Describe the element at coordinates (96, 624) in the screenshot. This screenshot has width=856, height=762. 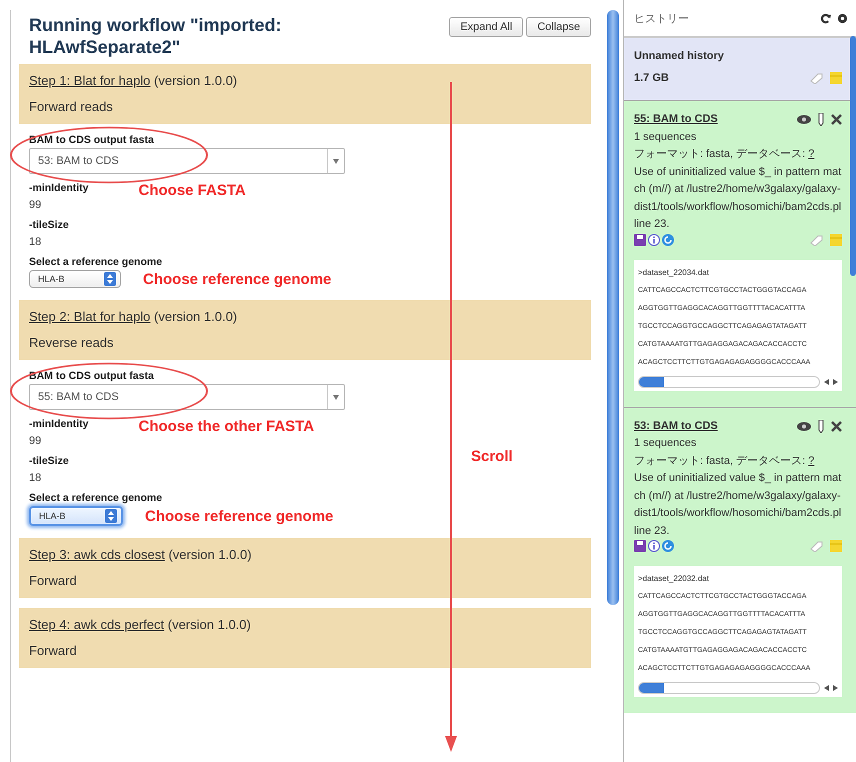
I see `step-title: Step 4: awk cds perfect` at that location.